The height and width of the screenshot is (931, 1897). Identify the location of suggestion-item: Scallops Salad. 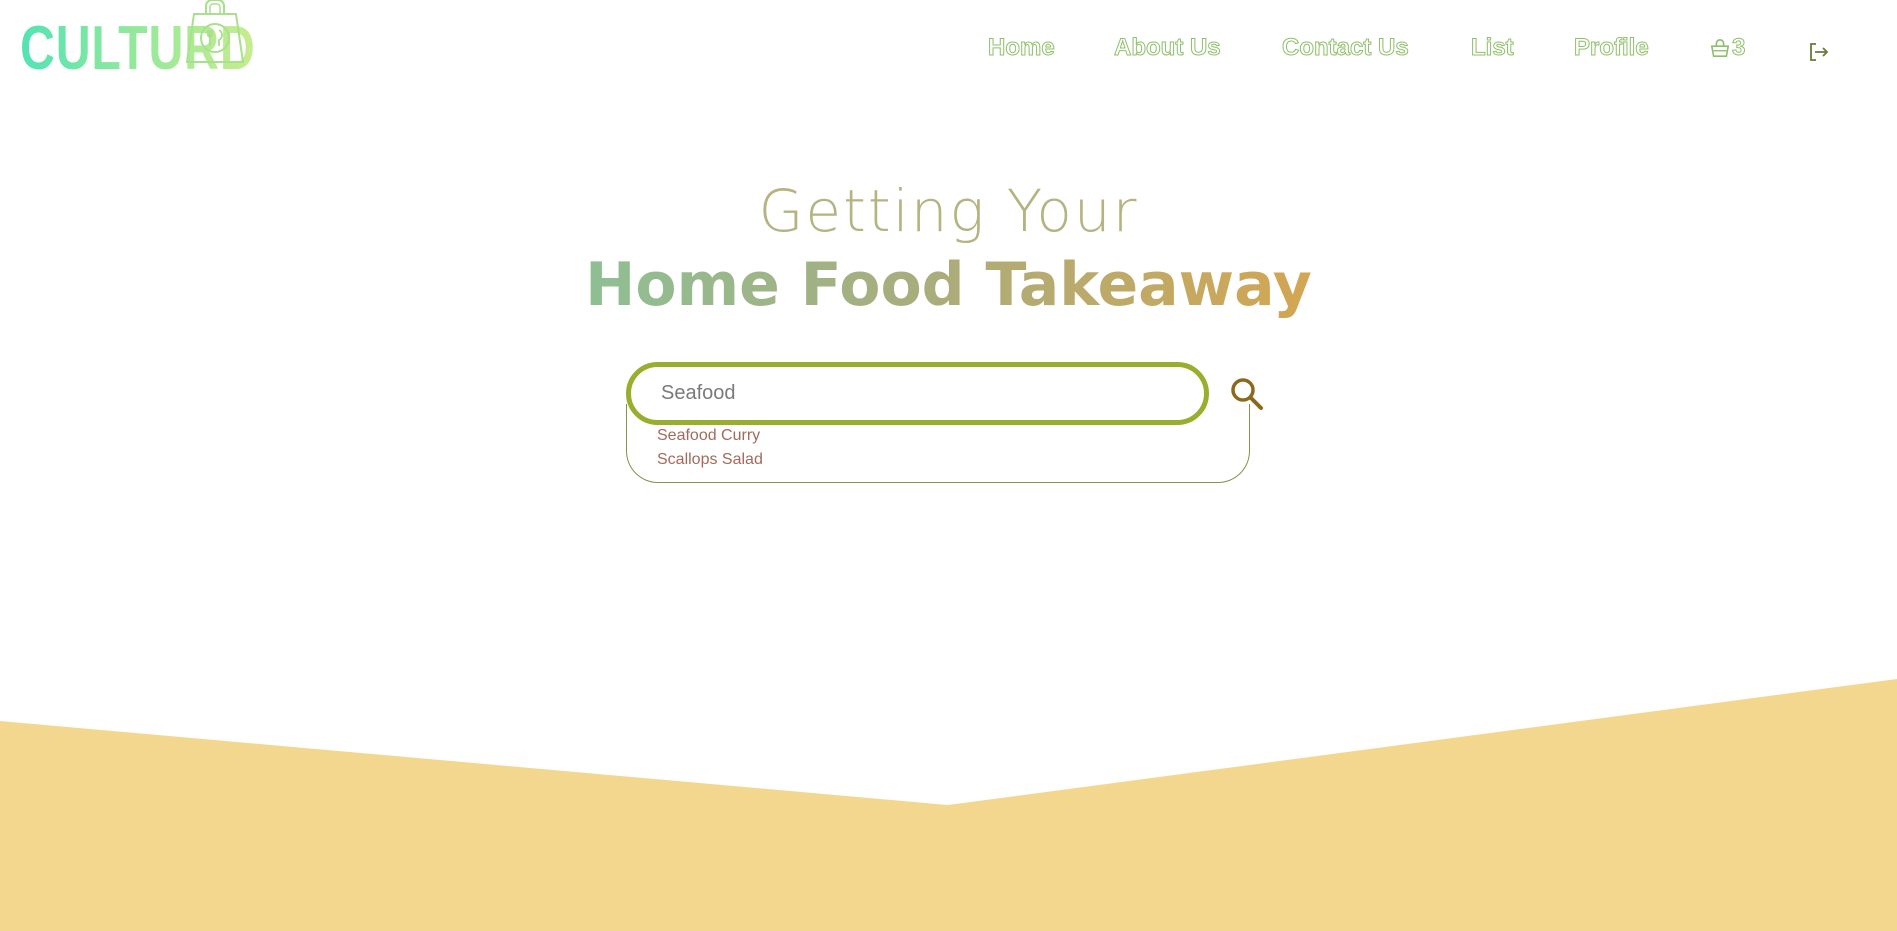
(710, 460).